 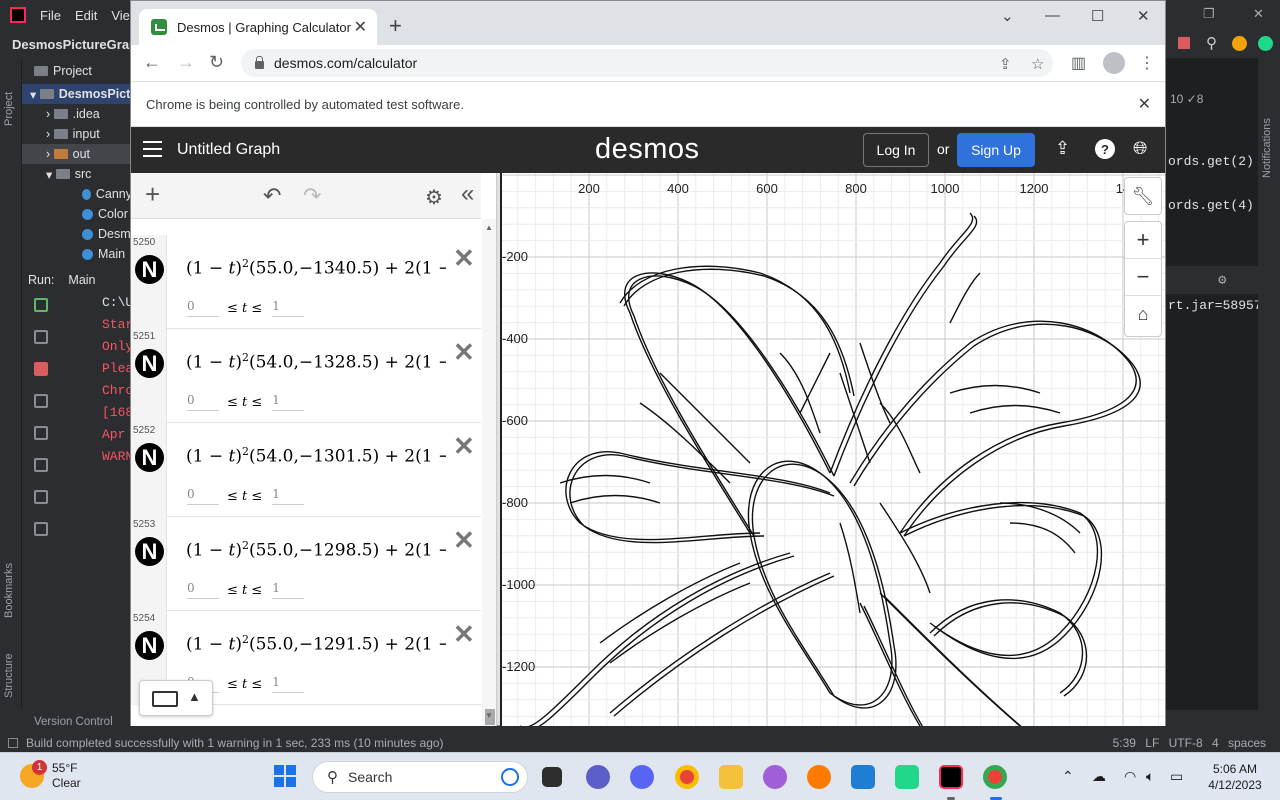 I want to click on zoom-out-icon: −, so click(x=1143, y=277).